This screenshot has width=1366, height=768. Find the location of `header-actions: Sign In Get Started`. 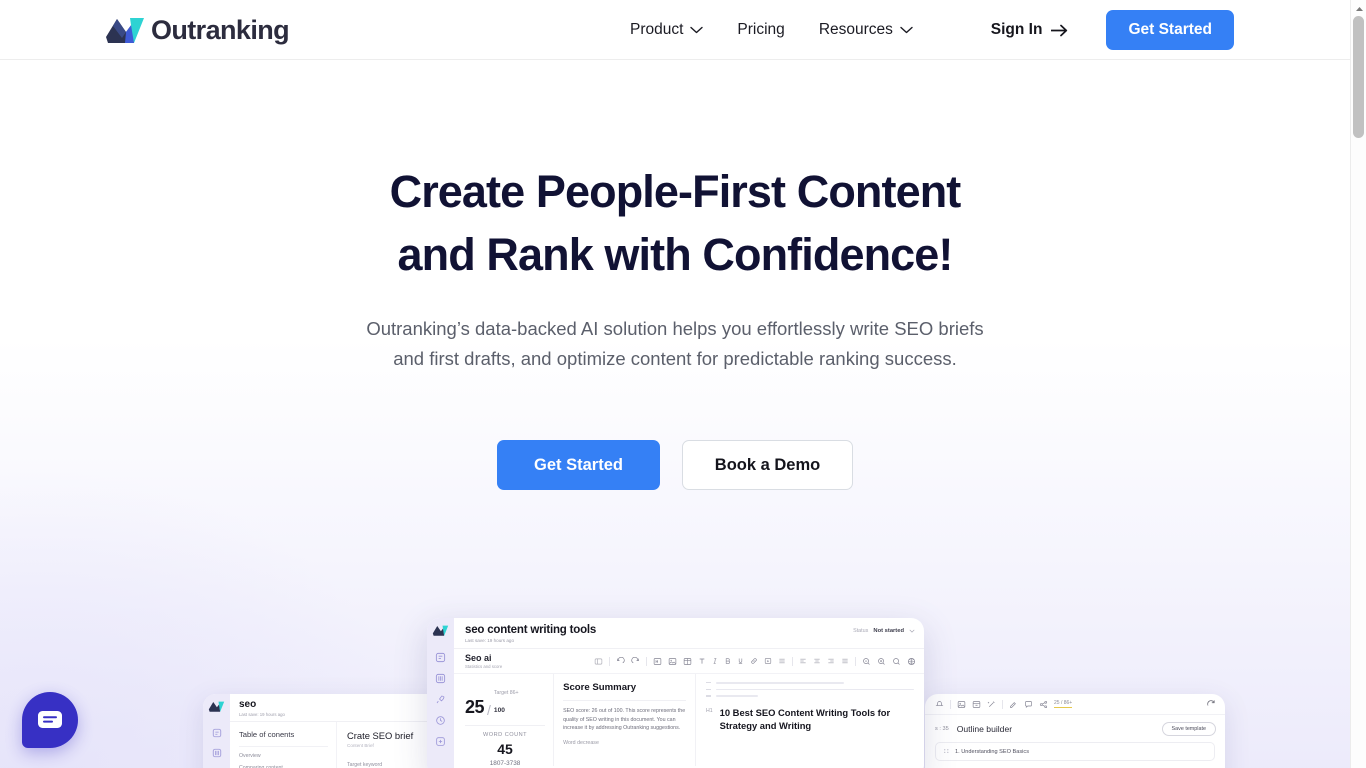

header-actions: Sign In Get Started is located at coordinates (1112, 30).